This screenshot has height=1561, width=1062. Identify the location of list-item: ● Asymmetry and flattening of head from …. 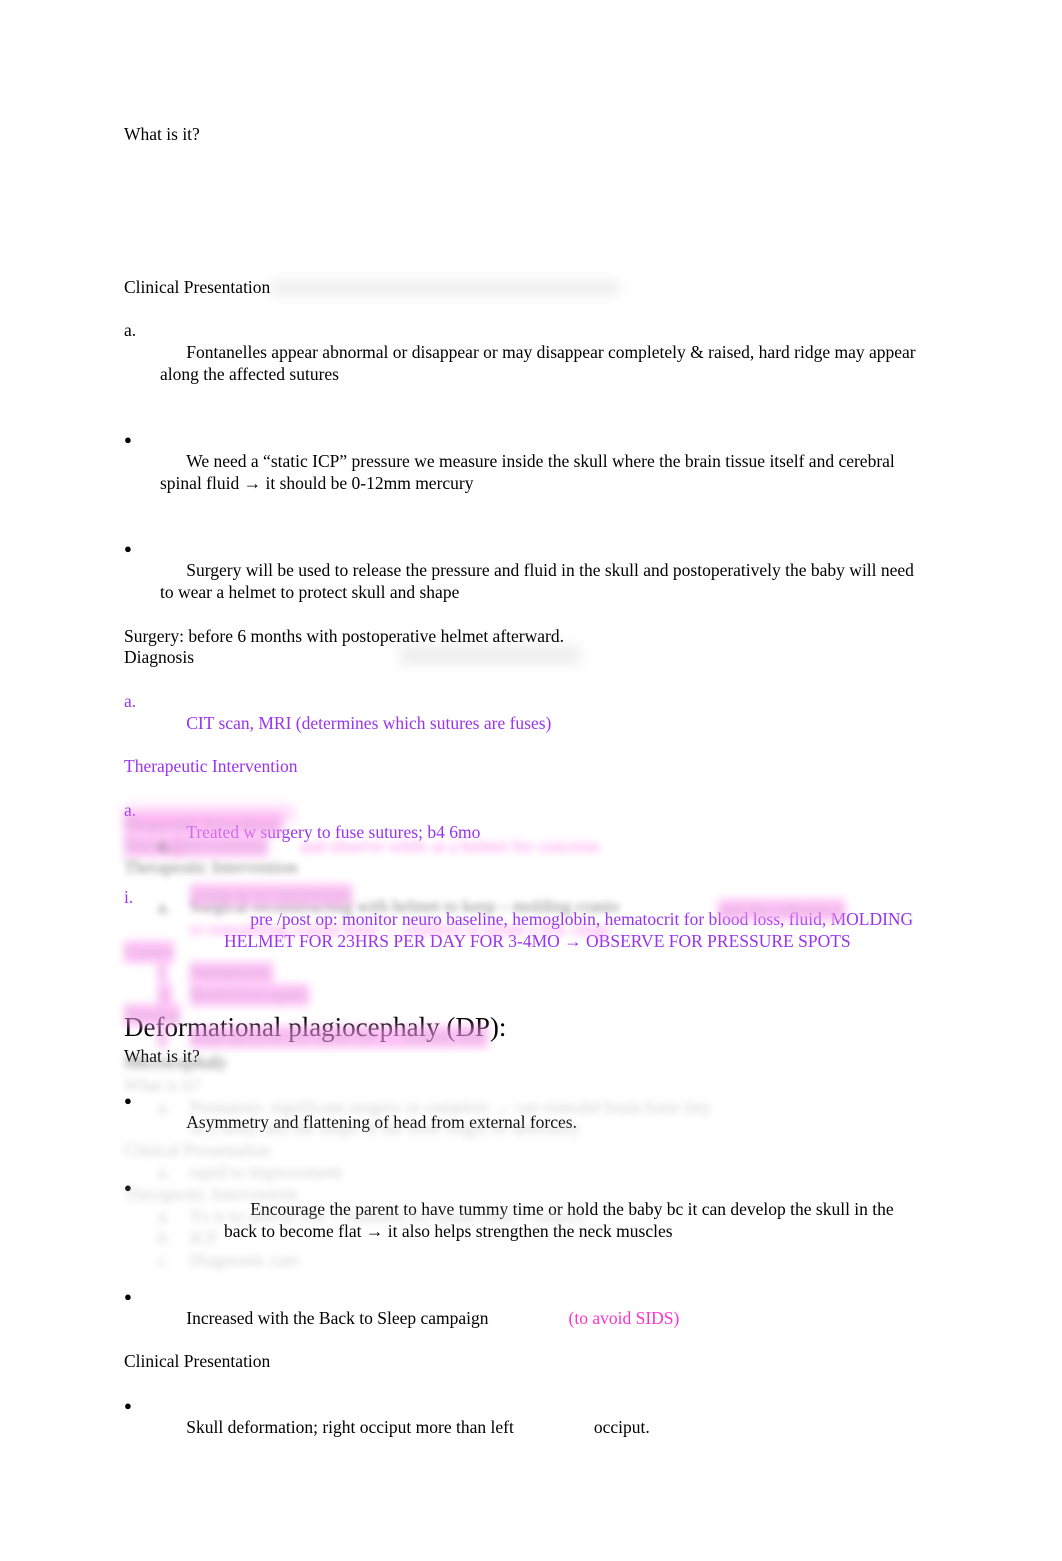
(524, 1111).